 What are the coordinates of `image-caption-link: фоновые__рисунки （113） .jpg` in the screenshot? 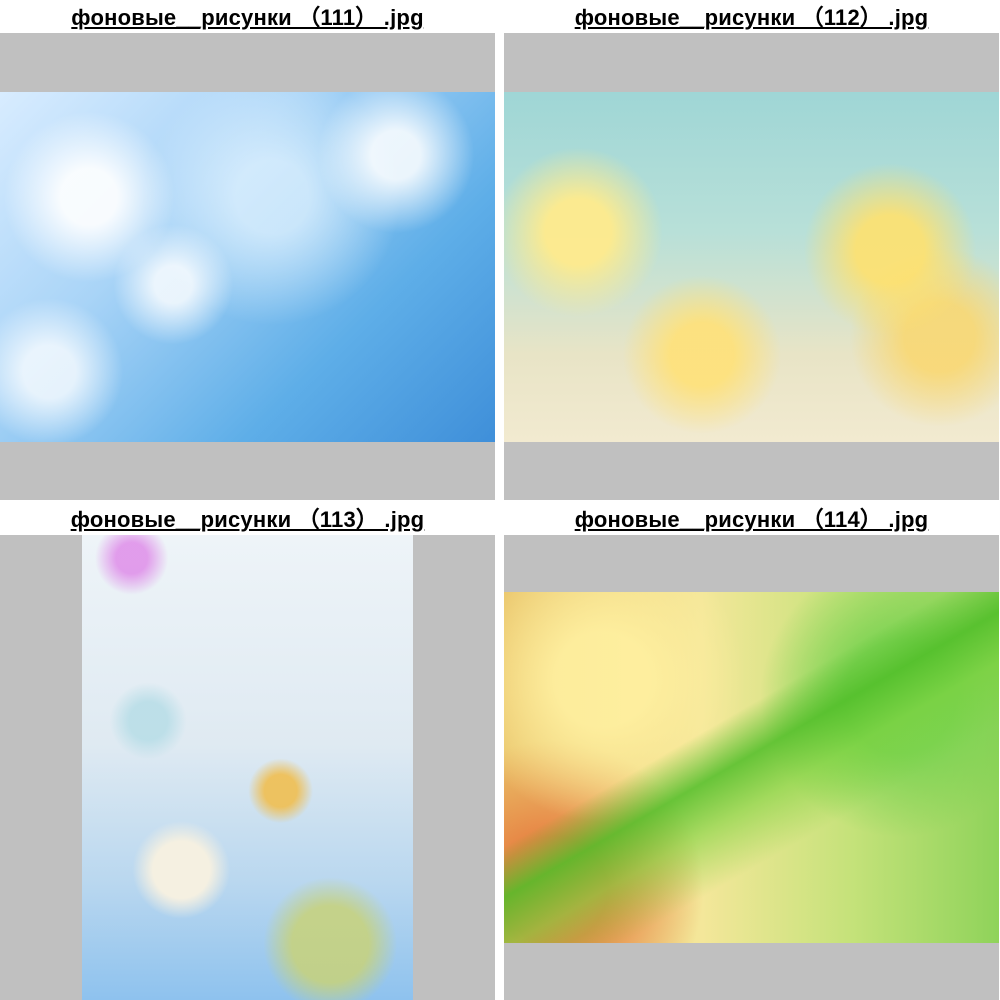 It's located at (247, 518).